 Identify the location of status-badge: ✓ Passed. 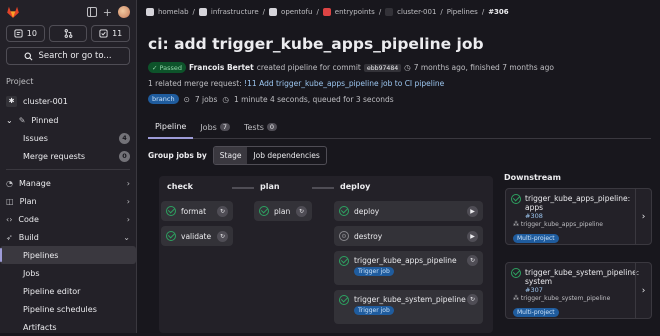
(167, 67).